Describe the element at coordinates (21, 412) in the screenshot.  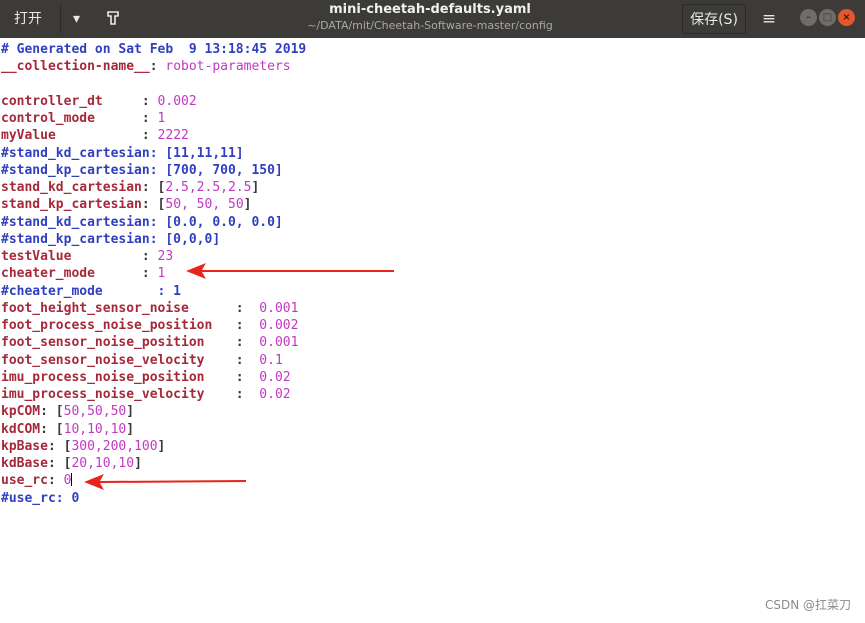
I see `yaml-key: kpCOM` at that location.